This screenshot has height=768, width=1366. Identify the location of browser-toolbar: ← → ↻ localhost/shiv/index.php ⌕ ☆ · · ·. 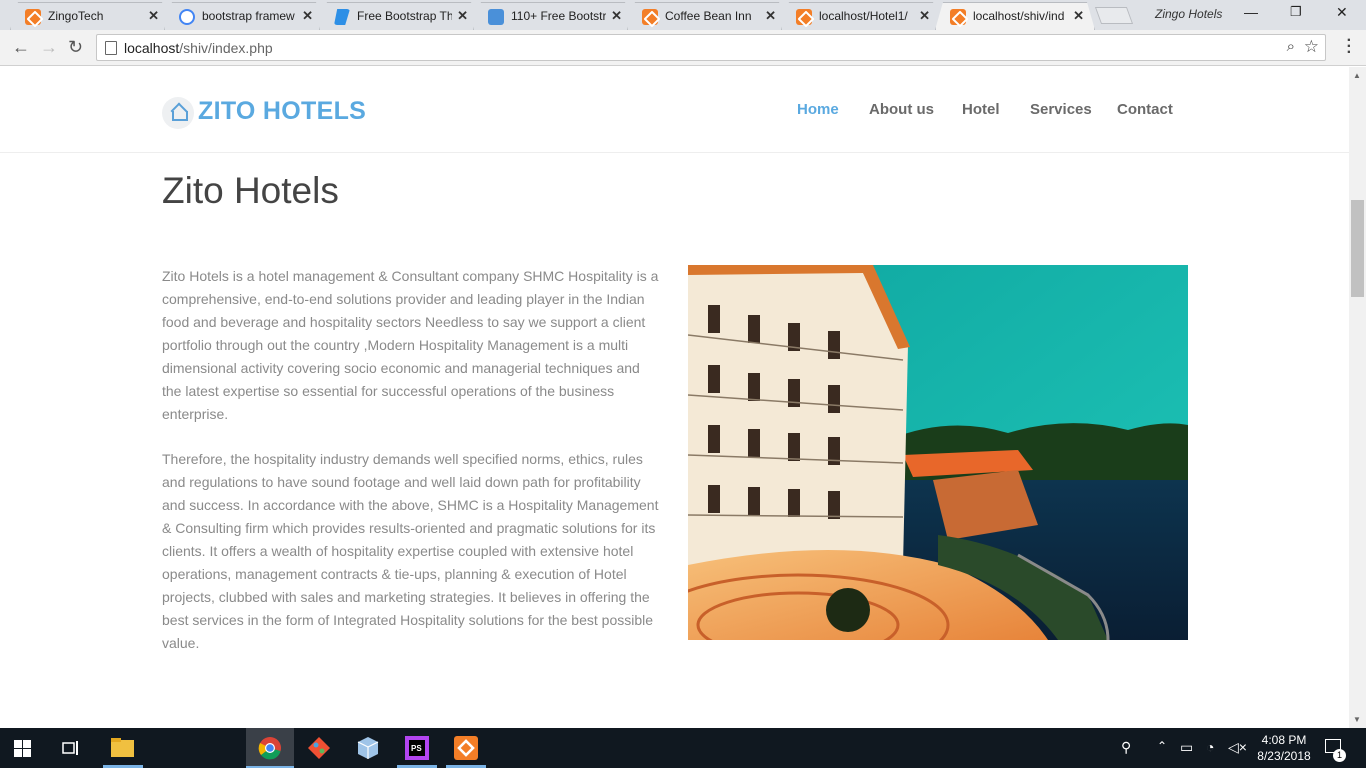
(683, 48).